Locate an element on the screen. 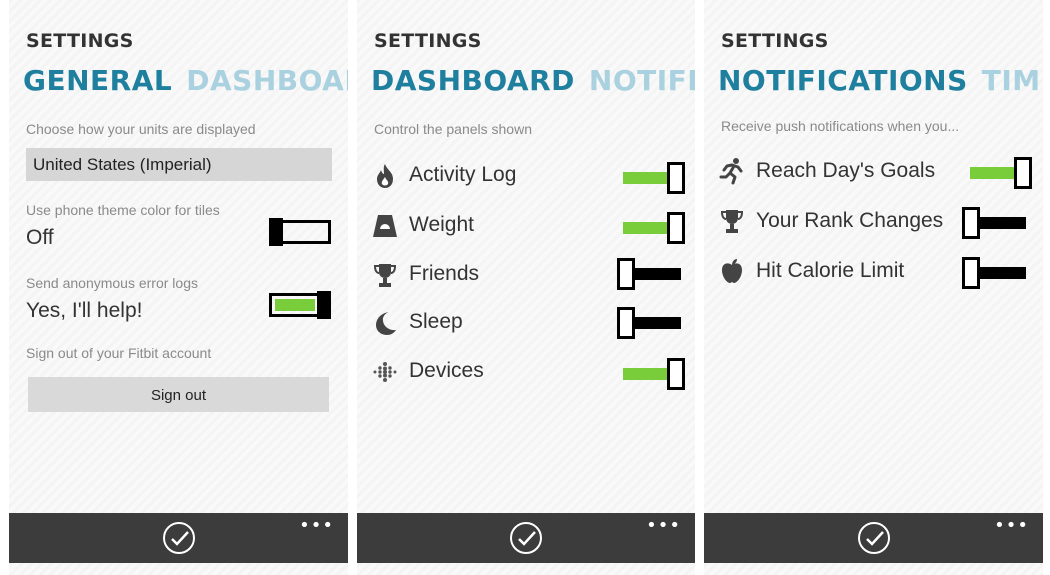 The width and height of the screenshot is (1050, 575). sleep-toggle is located at coordinates (649, 323).